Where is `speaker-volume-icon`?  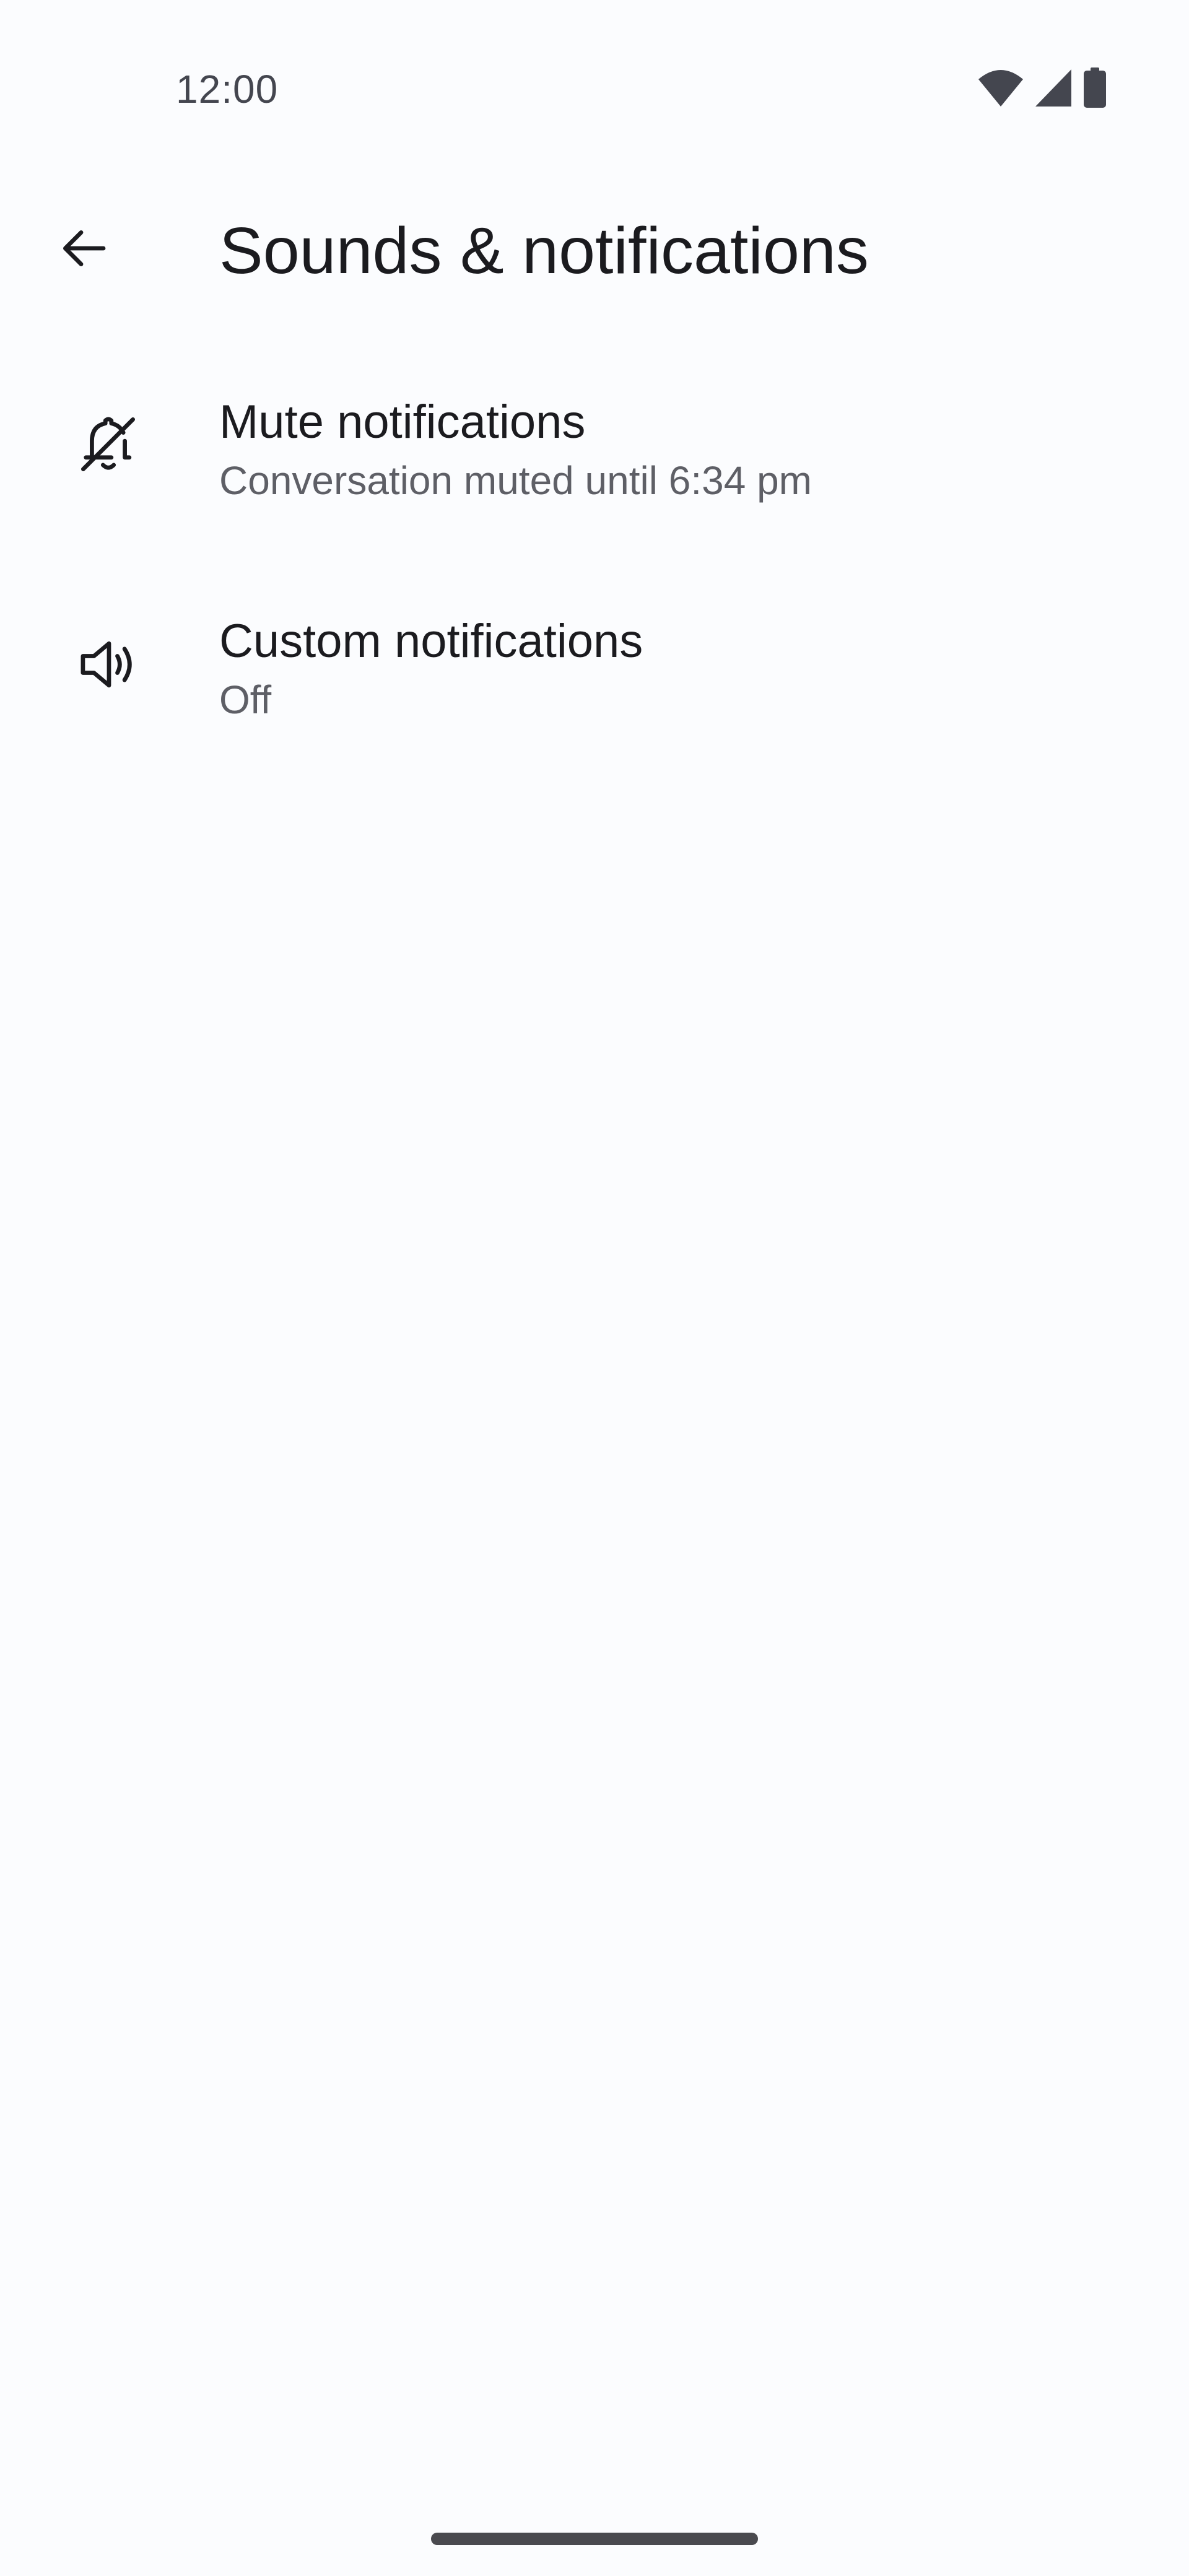 speaker-volume-icon is located at coordinates (108, 664).